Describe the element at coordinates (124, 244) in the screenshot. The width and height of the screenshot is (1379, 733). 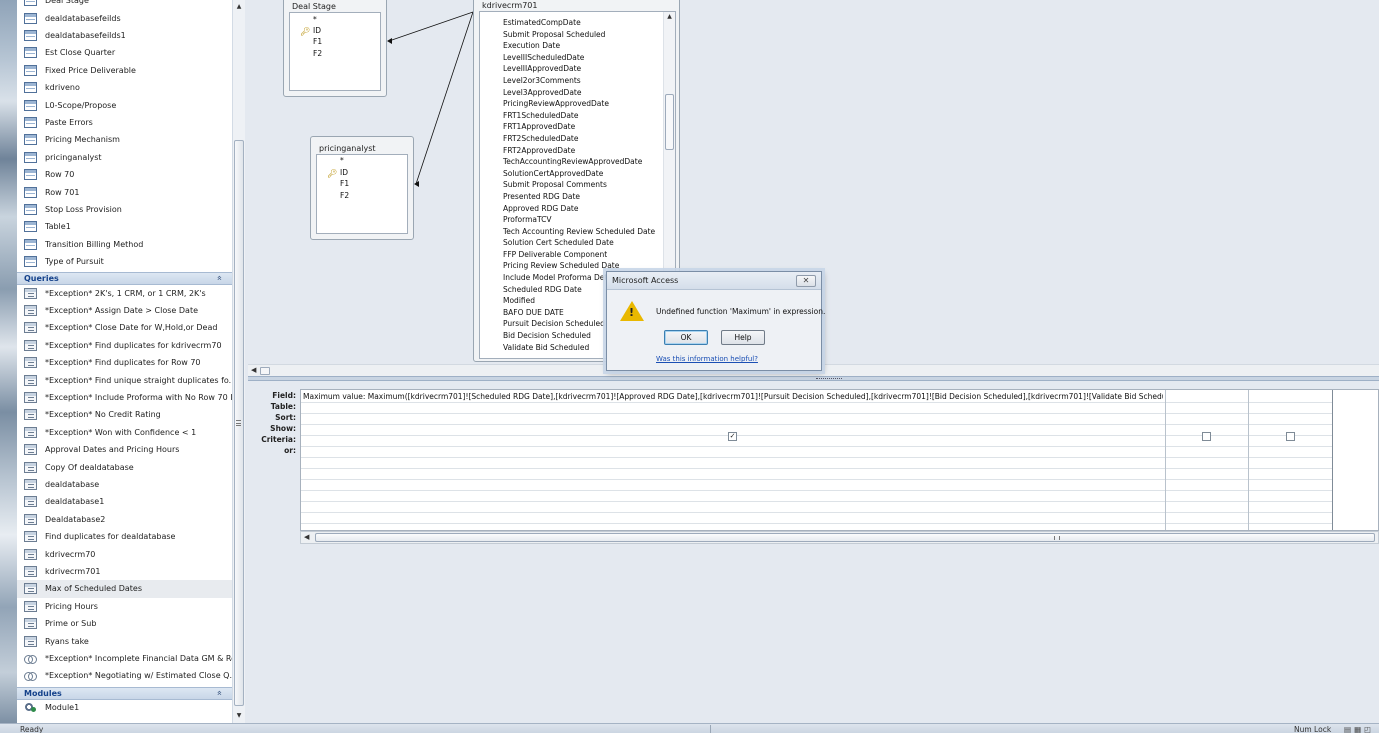
I see `nav-item: Transition Billing Method` at that location.